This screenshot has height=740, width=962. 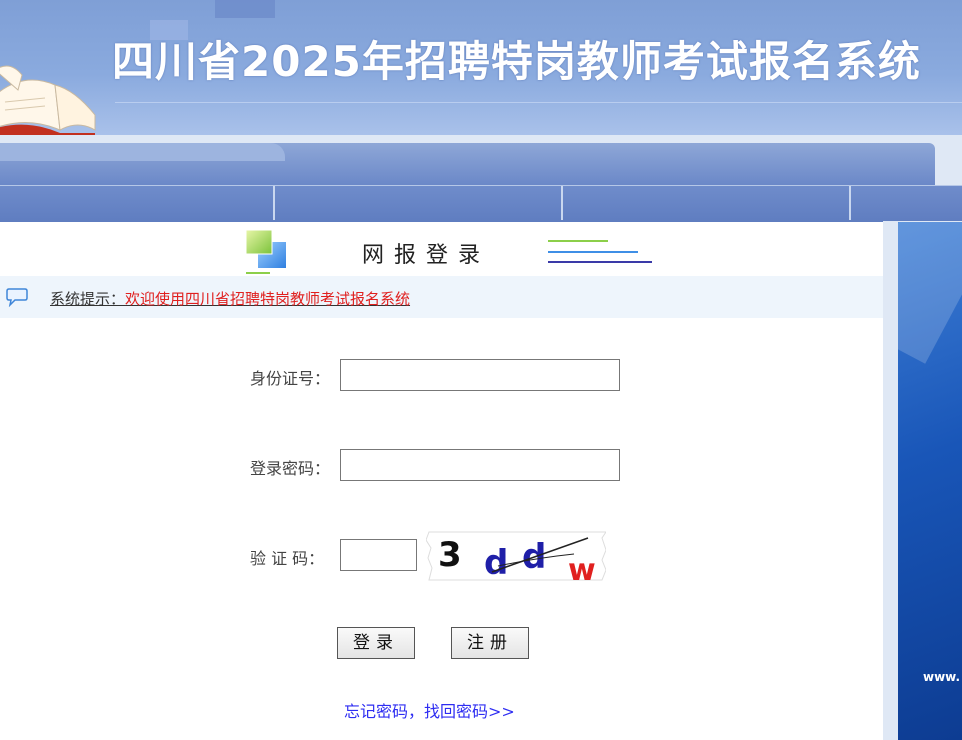 I want to click on captcha-label: 验 证 码：, so click(x=287, y=558).